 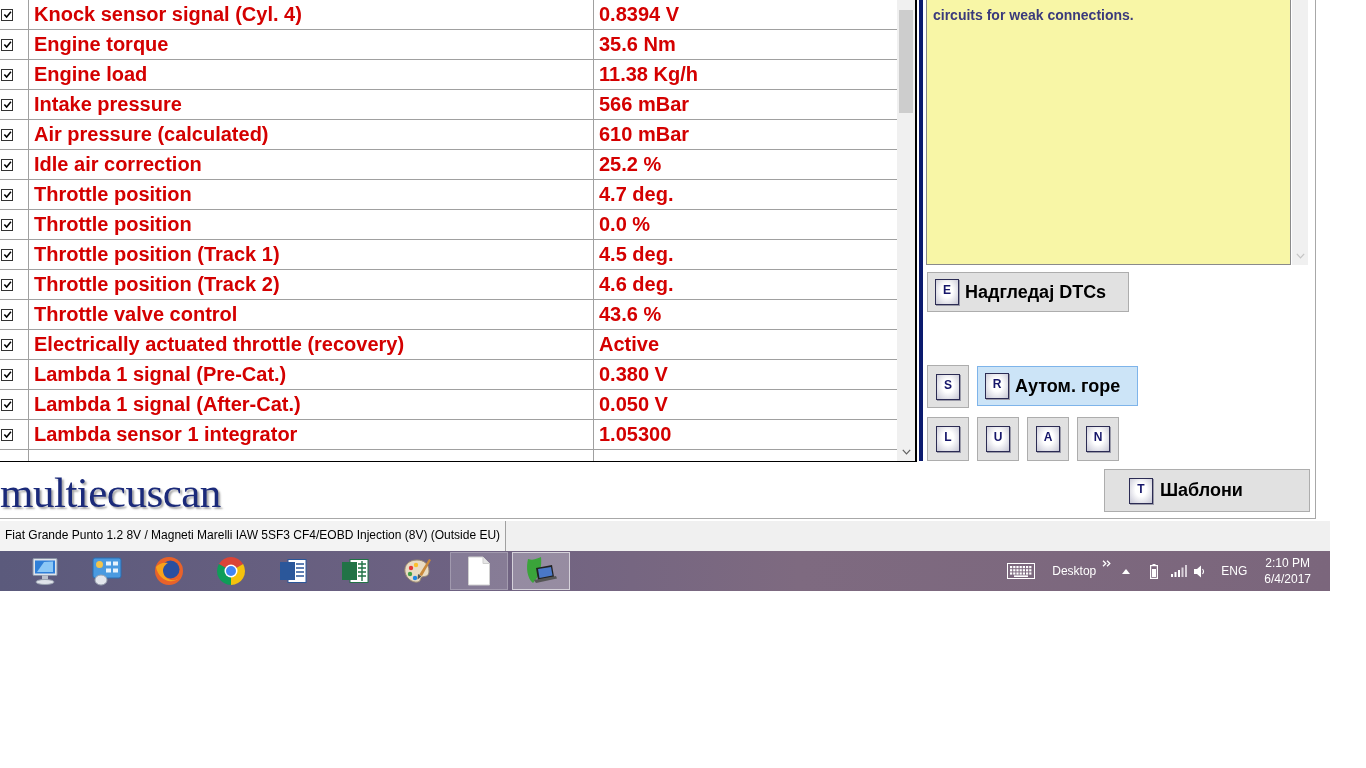 What do you see at coordinates (1180, 571) in the screenshot?
I see `signal-icon` at bounding box center [1180, 571].